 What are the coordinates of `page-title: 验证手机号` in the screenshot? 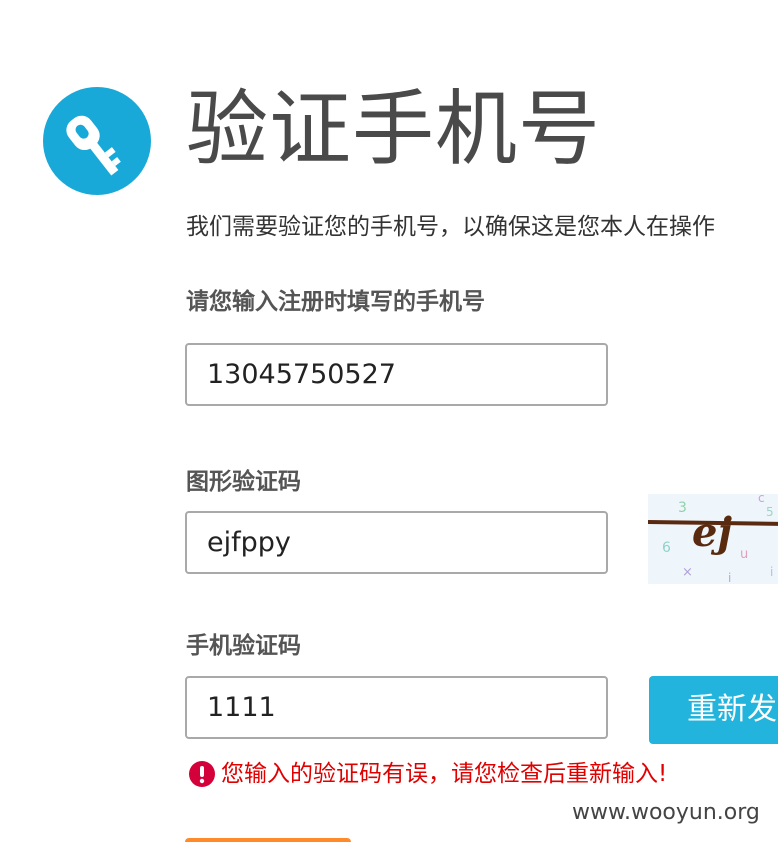 It's located at (394, 129).